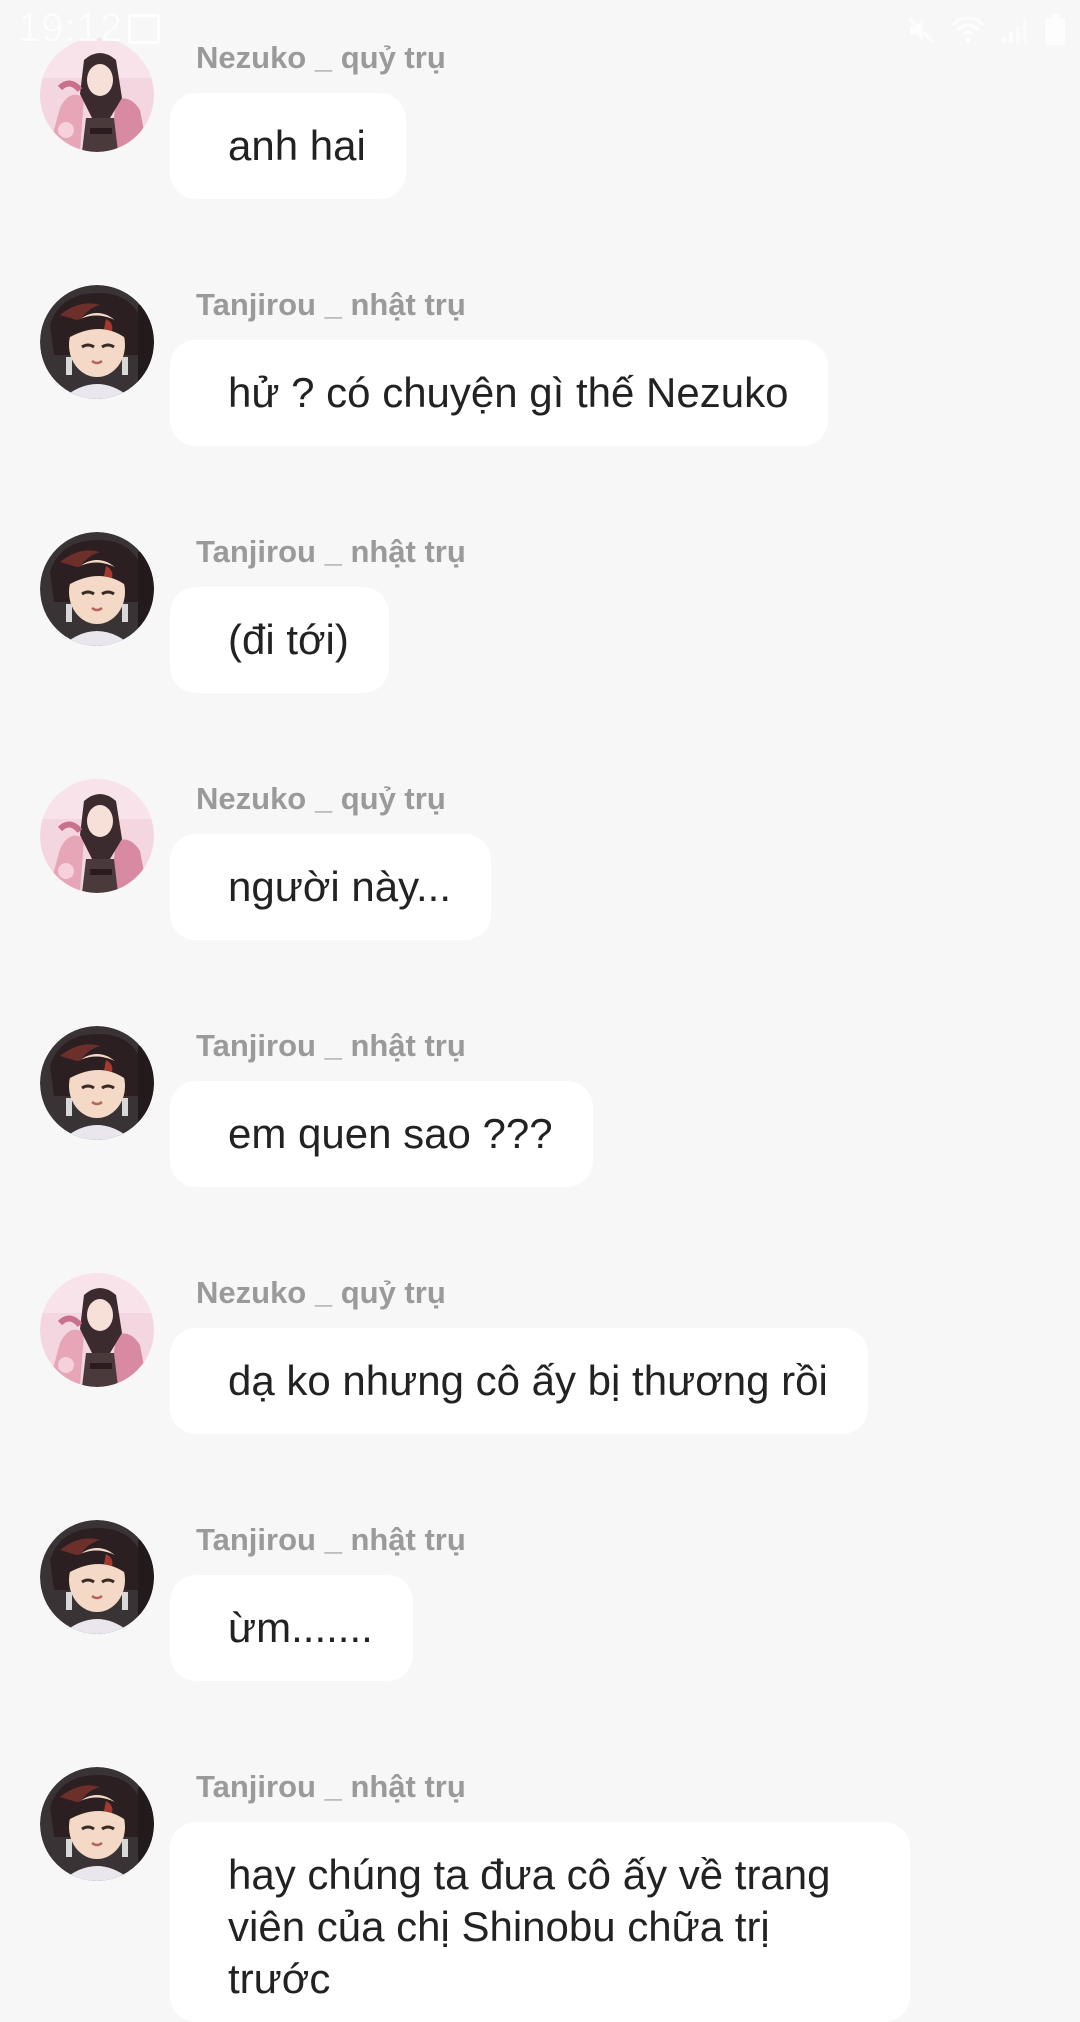 The height and width of the screenshot is (2022, 1080). Describe the element at coordinates (968, 29) in the screenshot. I see `wifi-icon` at that location.